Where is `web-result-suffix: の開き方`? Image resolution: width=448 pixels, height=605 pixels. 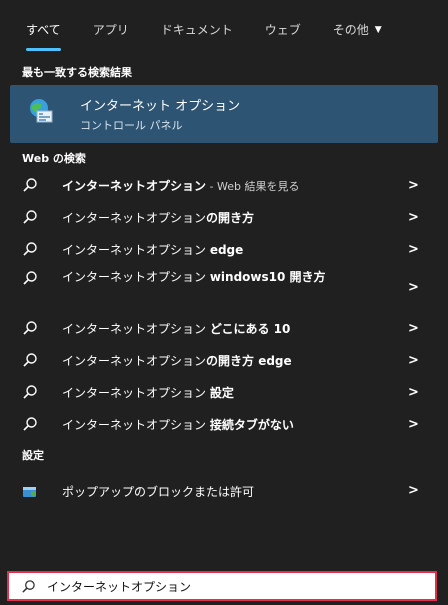
web-result-suffix: の開き方 is located at coordinates (230, 217).